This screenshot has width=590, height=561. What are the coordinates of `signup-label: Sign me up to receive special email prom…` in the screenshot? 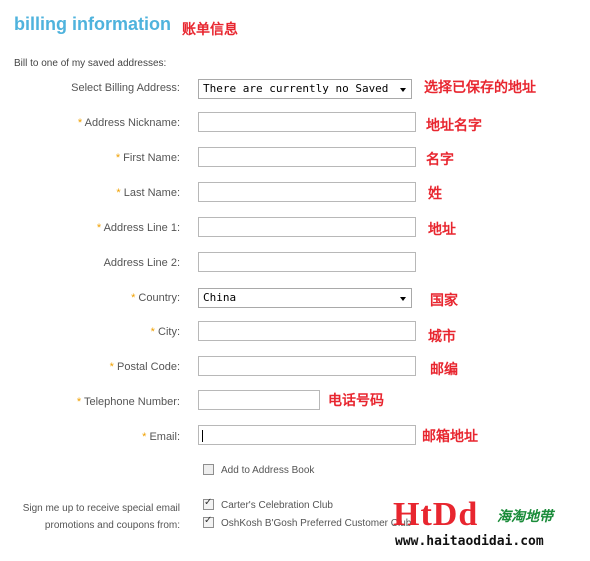 It's located at (101, 517).